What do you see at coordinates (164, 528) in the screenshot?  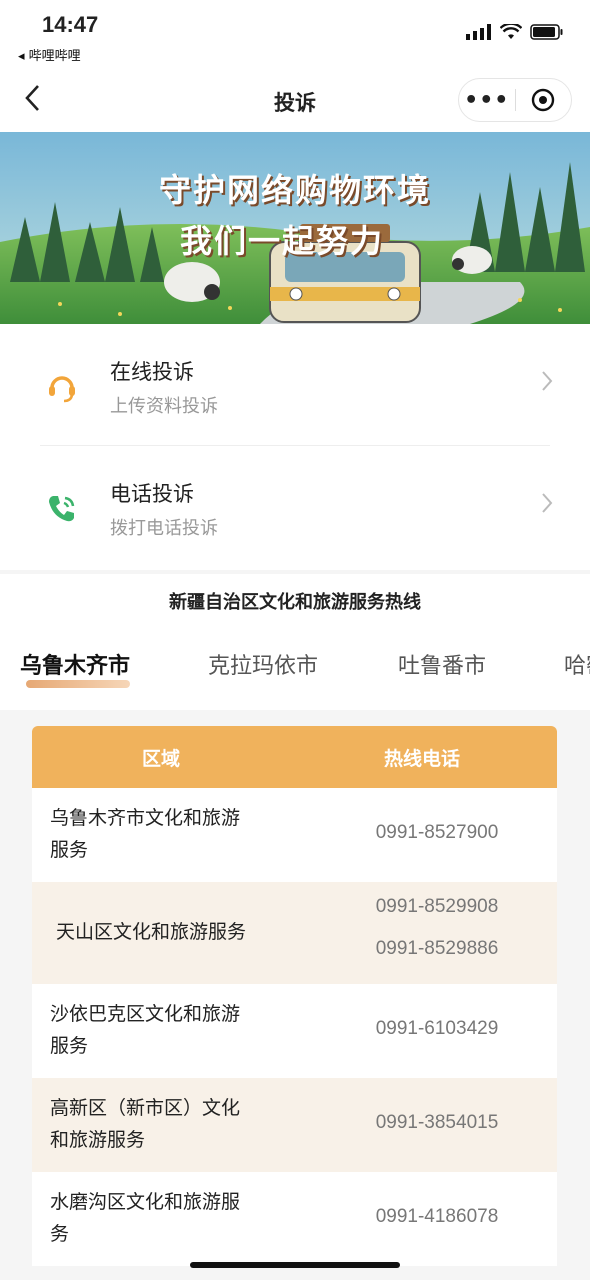 I see `menu-item-subtitle: 拨打电话投诉` at bounding box center [164, 528].